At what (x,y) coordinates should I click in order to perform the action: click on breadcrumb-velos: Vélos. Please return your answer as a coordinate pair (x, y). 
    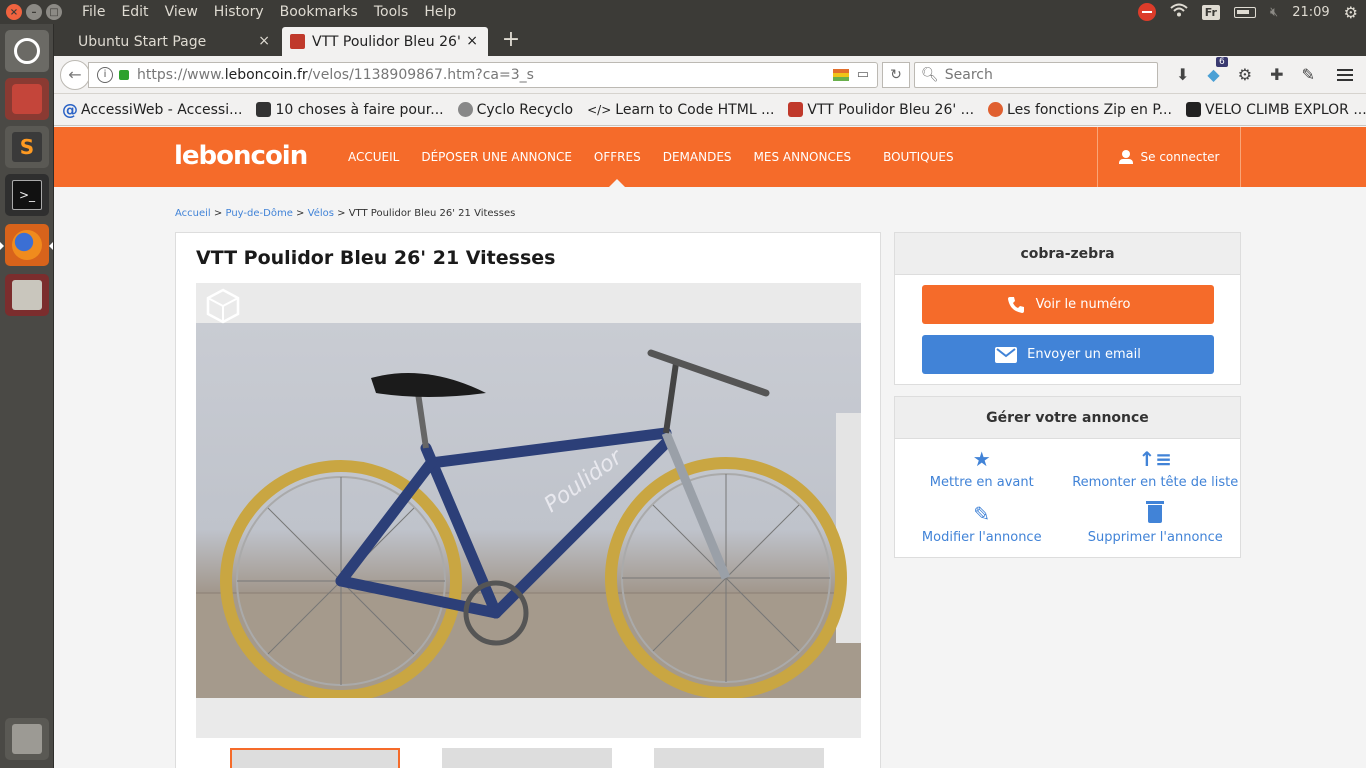
    Looking at the image, I should click on (321, 213).